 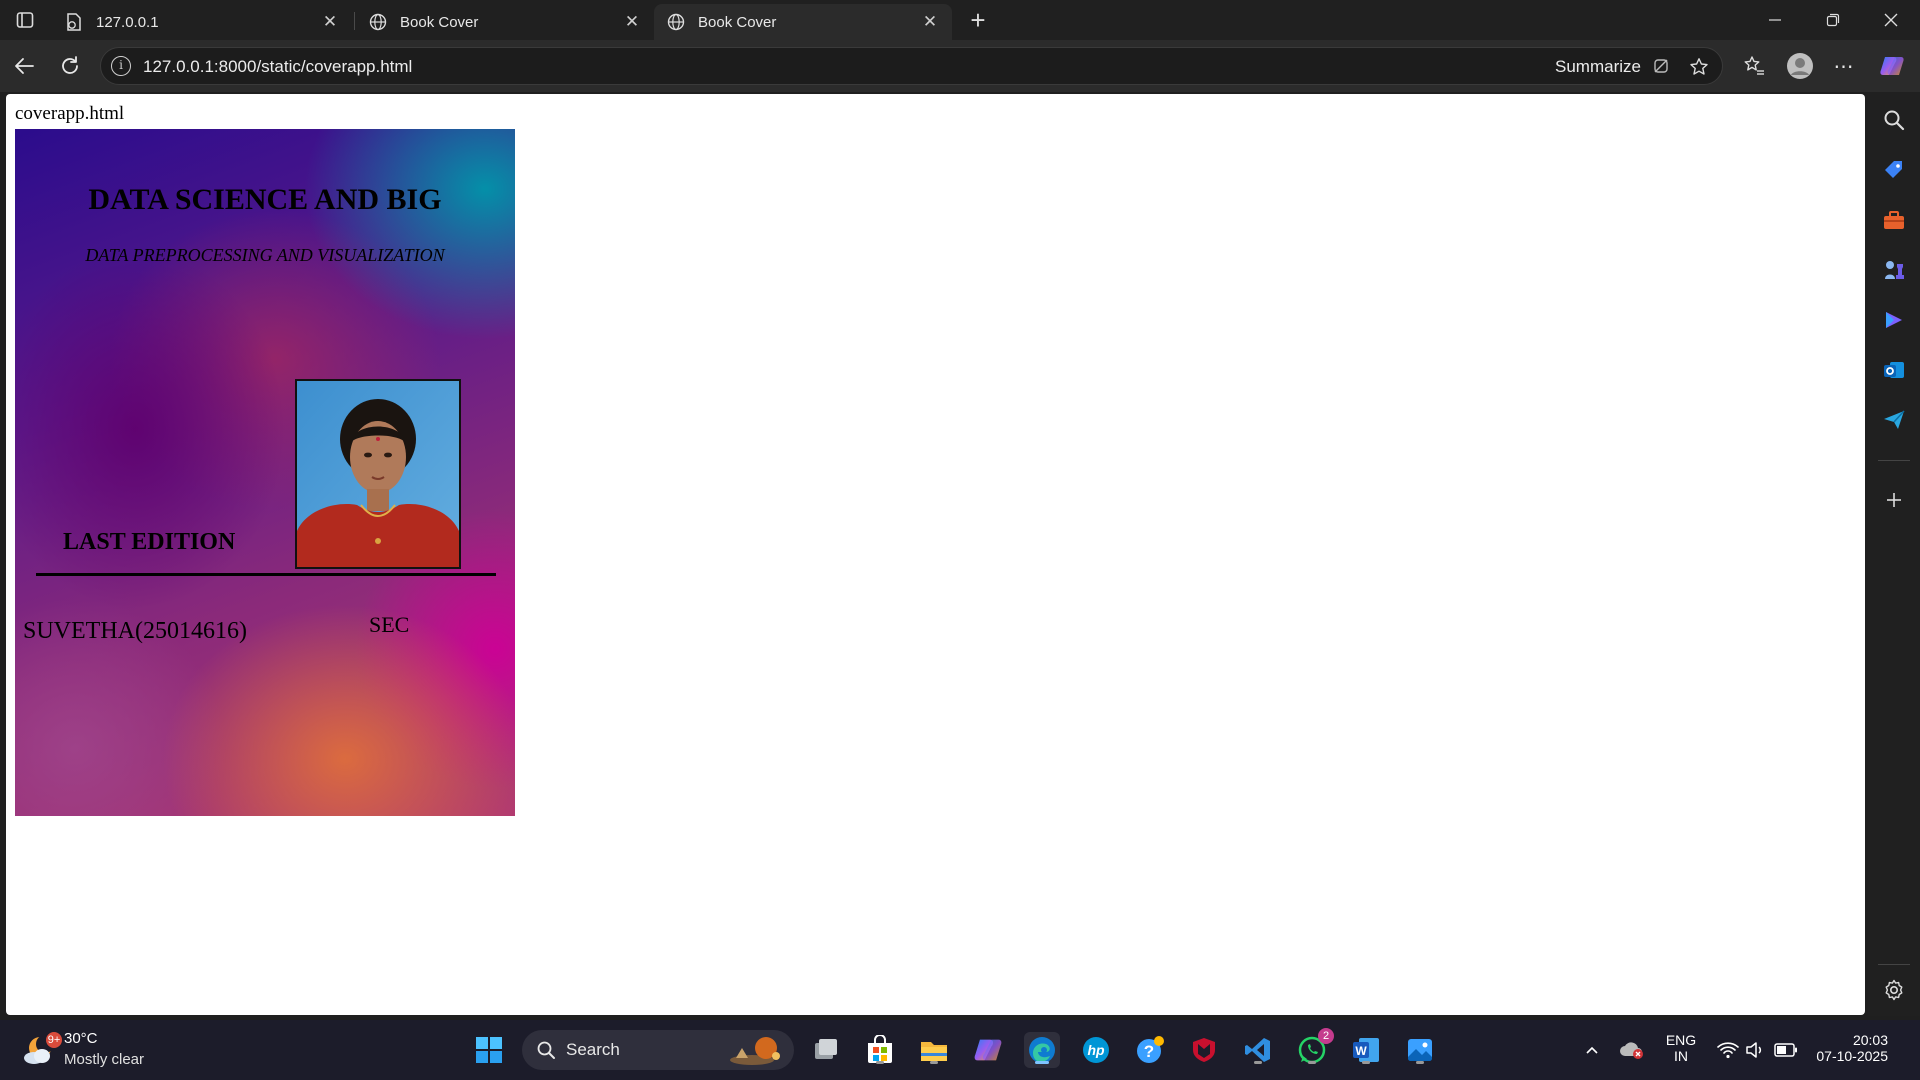 What do you see at coordinates (826, 1050) in the screenshot?
I see `task-view-button` at bounding box center [826, 1050].